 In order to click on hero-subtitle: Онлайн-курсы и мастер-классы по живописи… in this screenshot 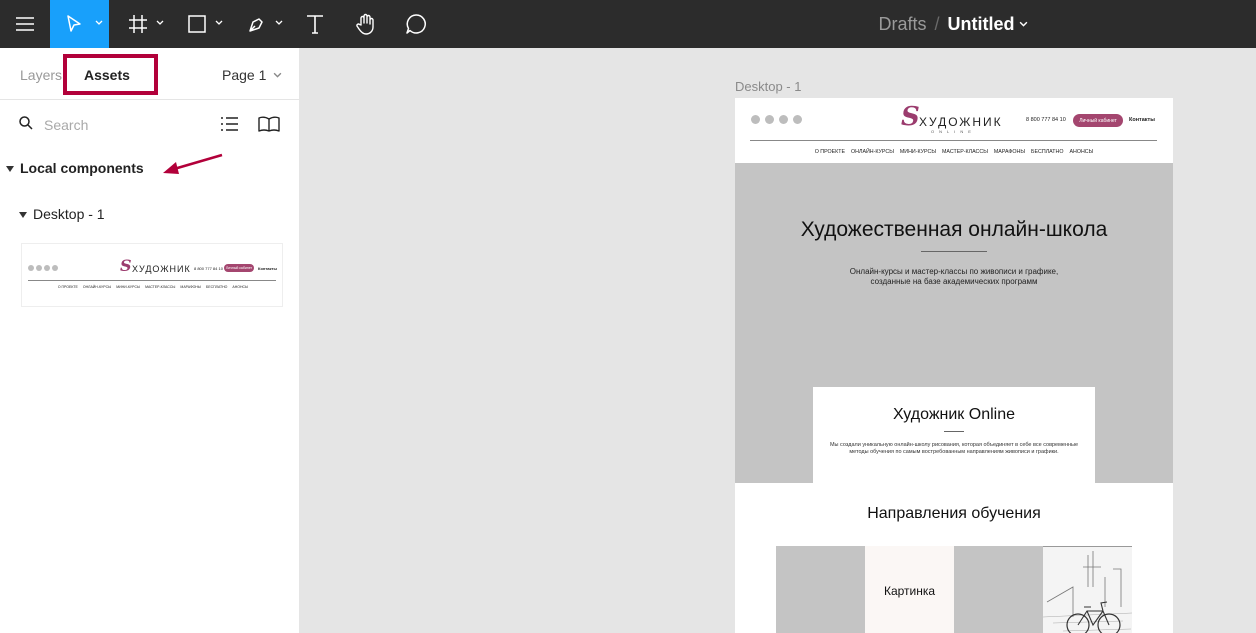, I will do `click(954, 277)`.